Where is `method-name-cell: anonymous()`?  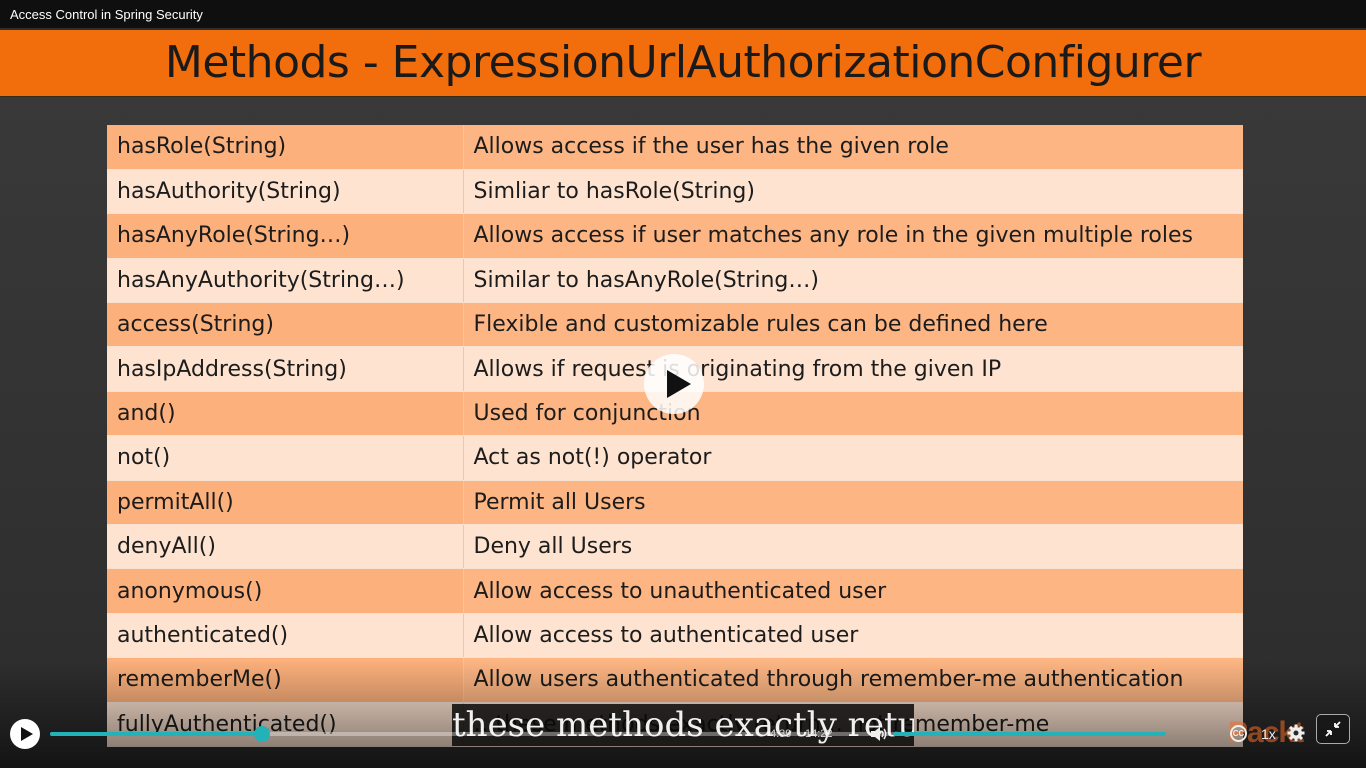
method-name-cell: anonymous() is located at coordinates (285, 591).